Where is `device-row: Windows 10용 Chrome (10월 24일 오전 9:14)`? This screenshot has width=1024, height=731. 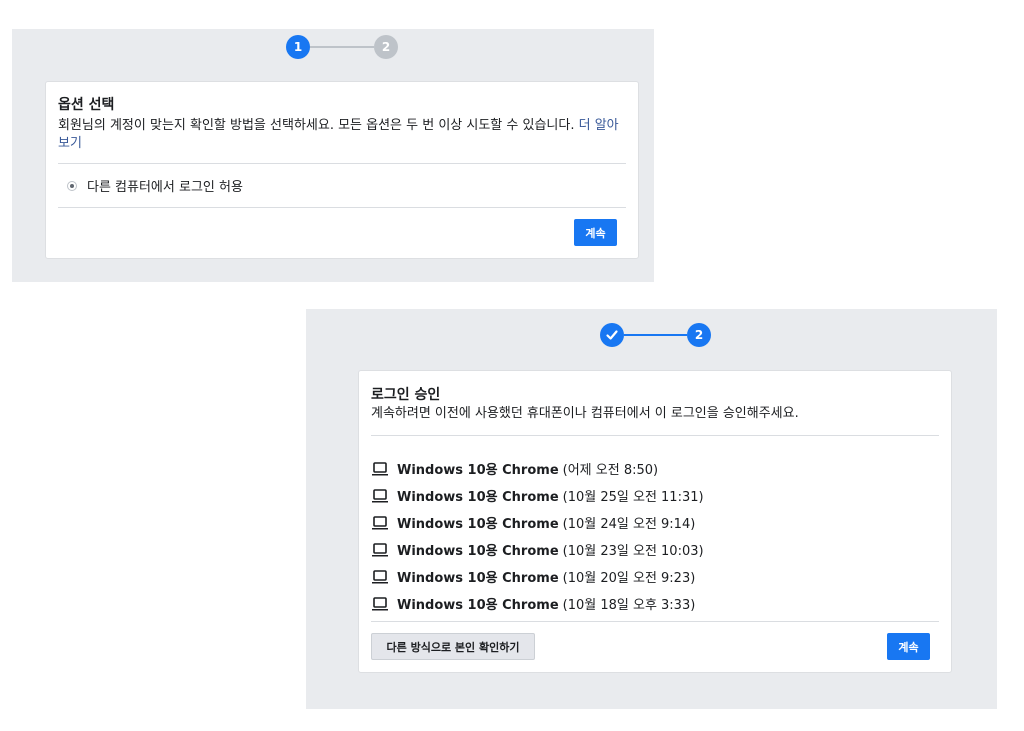 device-row: Windows 10용 Chrome (10월 24일 오전 9:14) is located at coordinates (651, 522).